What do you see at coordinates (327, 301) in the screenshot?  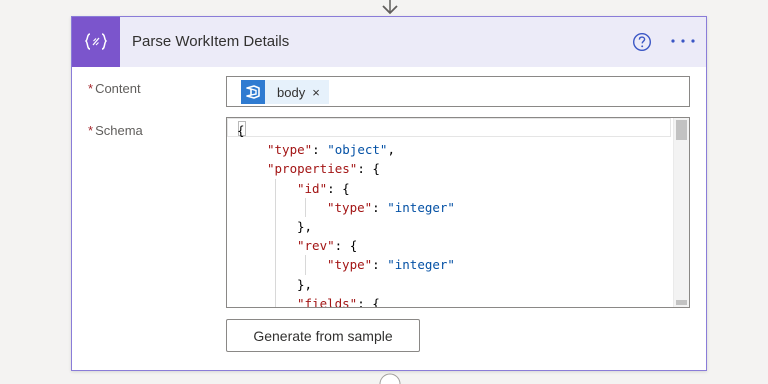 I see `json-key: "fields"` at bounding box center [327, 301].